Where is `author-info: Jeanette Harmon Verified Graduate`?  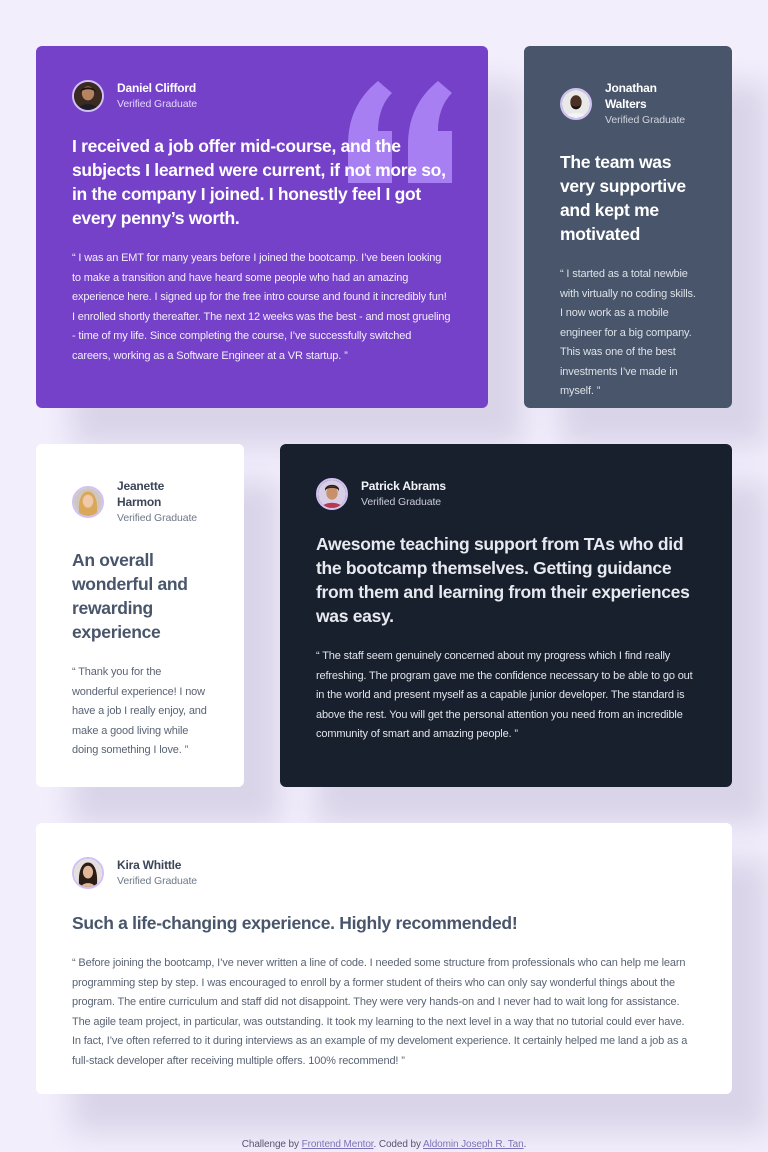 author-info: Jeanette Harmon Verified Graduate is located at coordinates (140, 502).